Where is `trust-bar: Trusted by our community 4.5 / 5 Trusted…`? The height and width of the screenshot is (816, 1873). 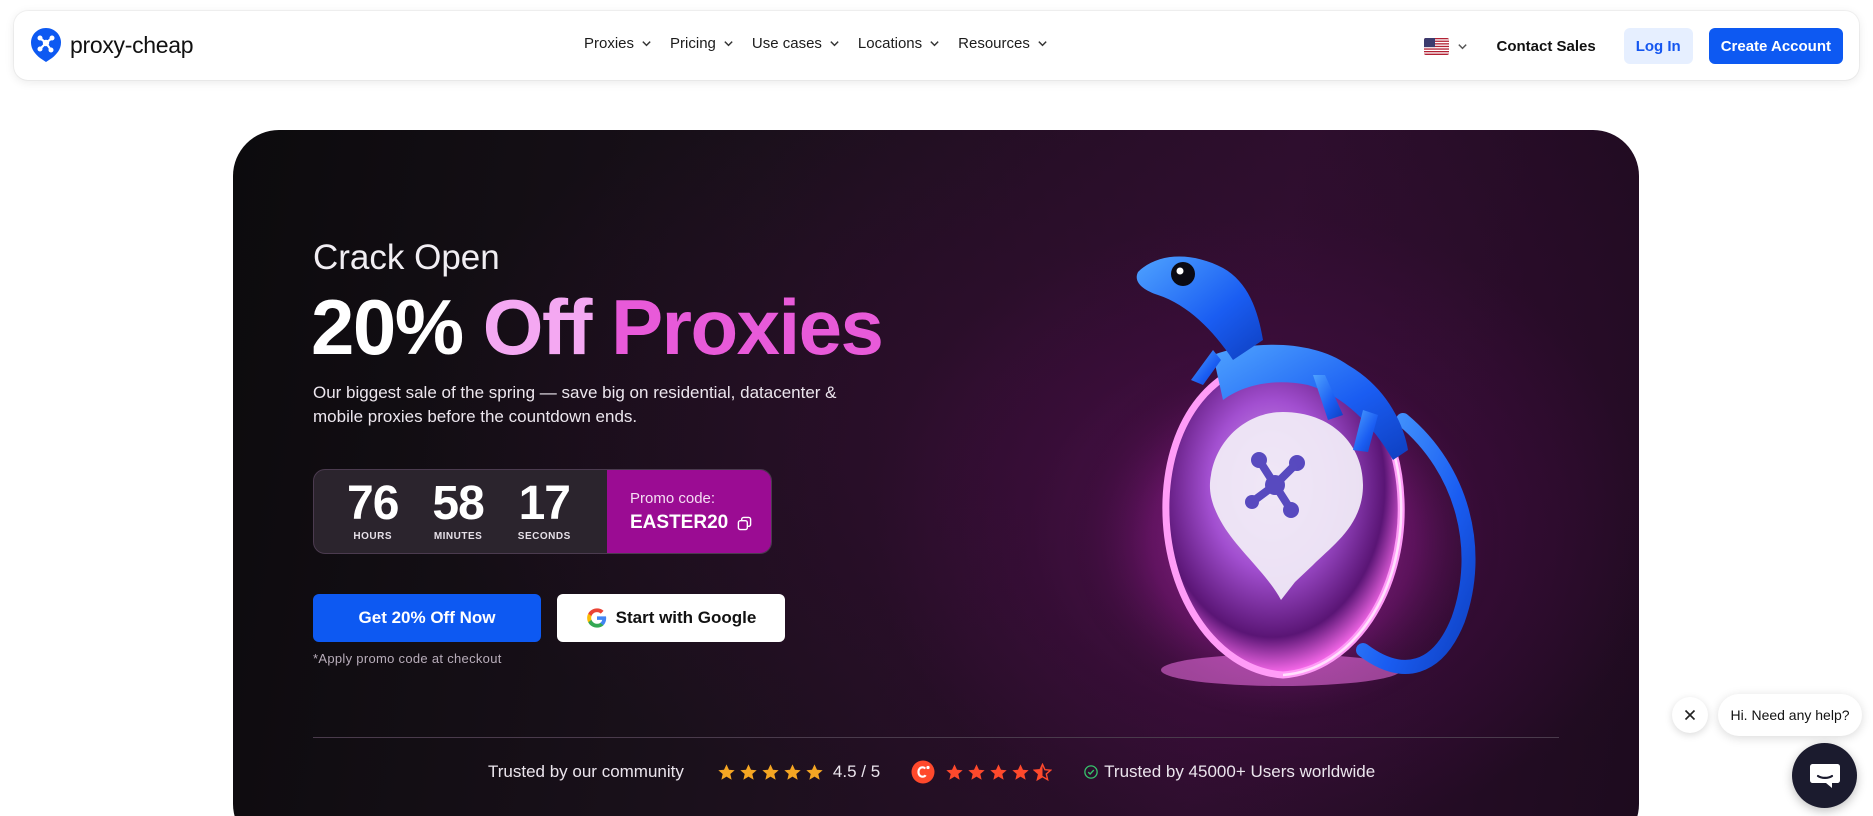
trust-bar: Trusted by our community 4.5 / 5 Trusted… is located at coordinates (931, 772).